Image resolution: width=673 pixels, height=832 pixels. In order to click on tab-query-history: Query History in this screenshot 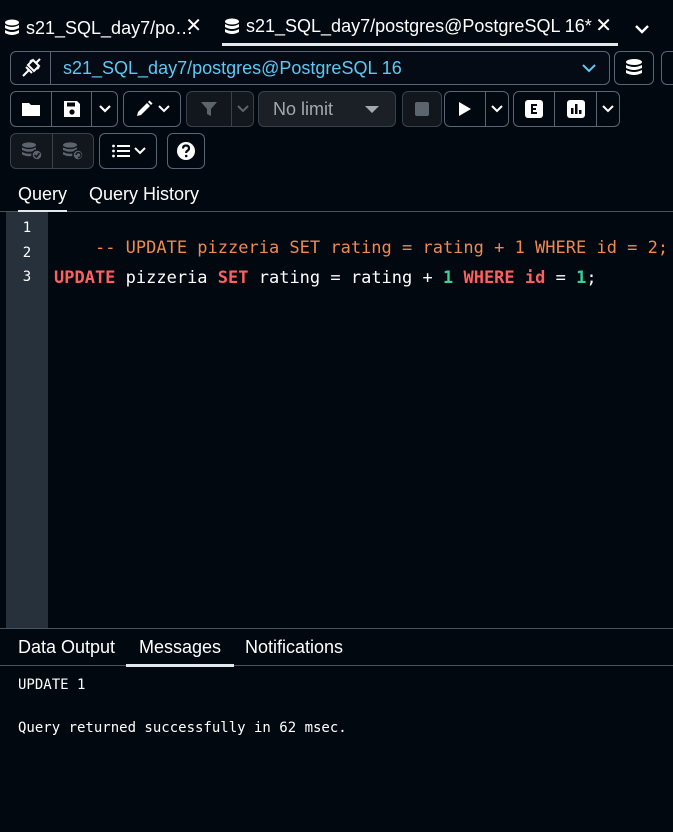, I will do `click(144, 194)`.